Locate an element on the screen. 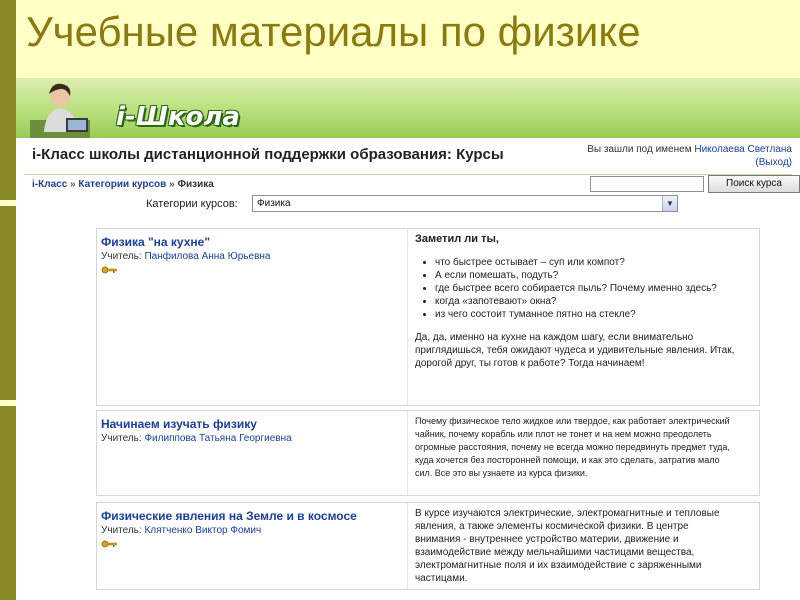 The width and height of the screenshot is (800, 600). course-link: Физические явления на Земле и в космосе is located at coordinates (229, 516).